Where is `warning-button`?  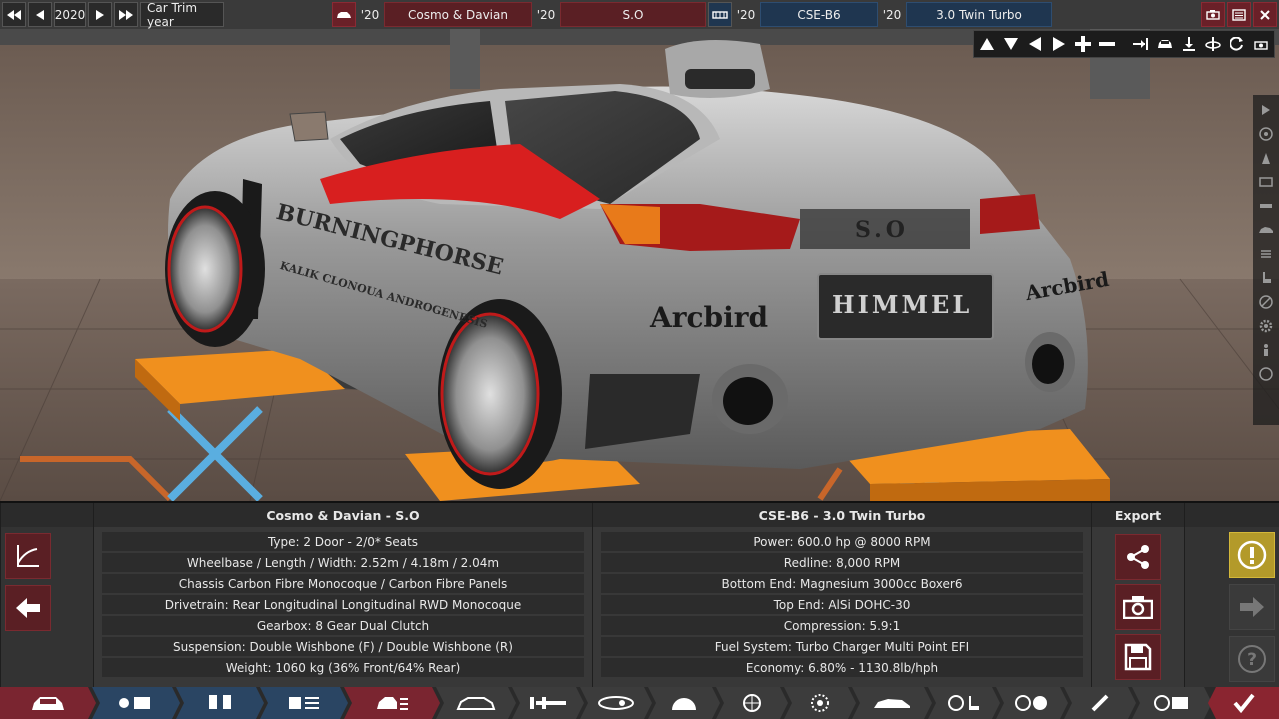 warning-button is located at coordinates (1252, 555).